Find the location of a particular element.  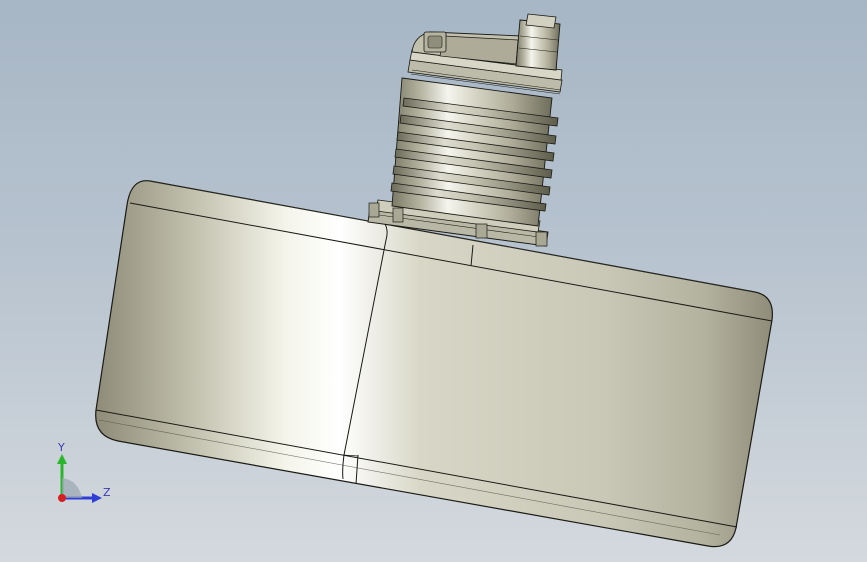

connector-cylinder is located at coordinates (476, 120).